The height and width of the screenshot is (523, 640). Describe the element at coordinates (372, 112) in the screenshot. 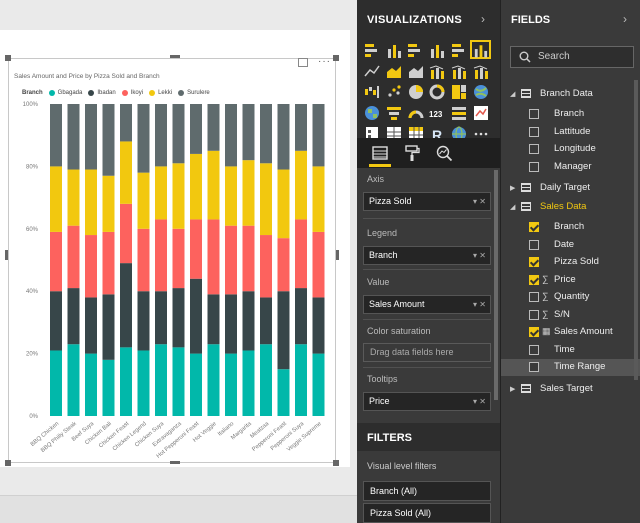

I see `filled-map-chart-icon` at that location.